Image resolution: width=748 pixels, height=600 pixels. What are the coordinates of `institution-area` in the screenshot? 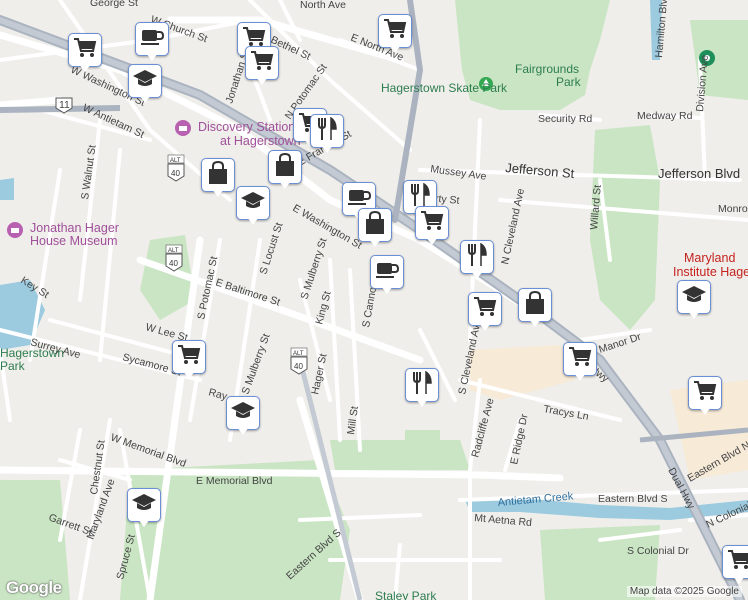 It's located at (522, 372).